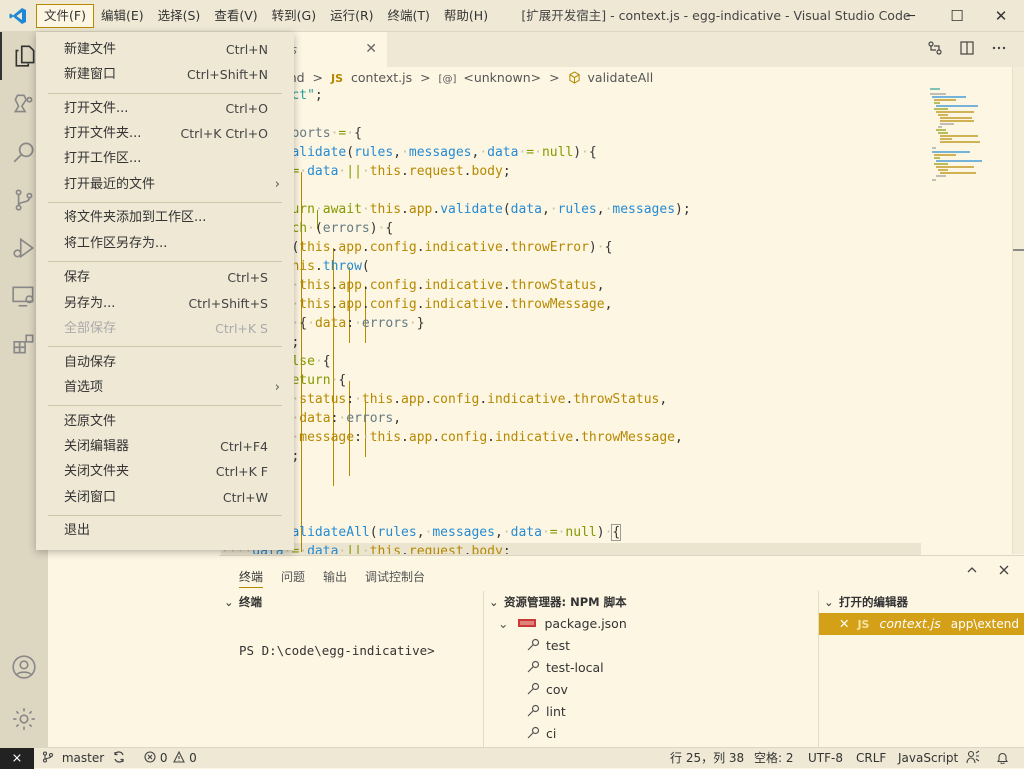 This screenshot has height=769, width=1024. I want to click on tab-context-js: is ✕, so click(334, 49).